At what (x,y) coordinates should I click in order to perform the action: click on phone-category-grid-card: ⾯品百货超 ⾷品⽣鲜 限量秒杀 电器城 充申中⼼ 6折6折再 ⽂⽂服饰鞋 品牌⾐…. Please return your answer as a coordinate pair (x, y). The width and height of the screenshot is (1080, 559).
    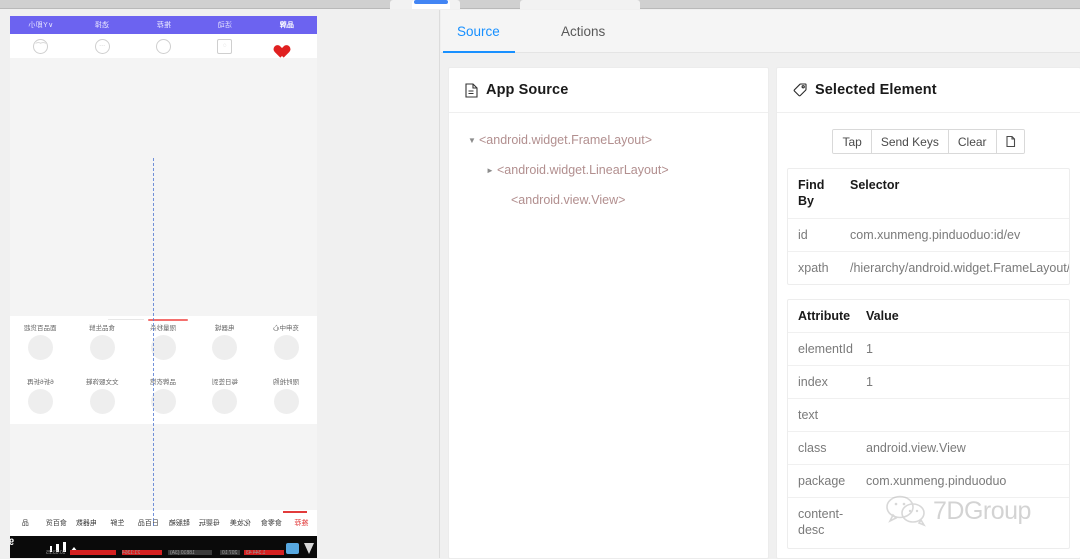
    Looking at the image, I should click on (163, 370).